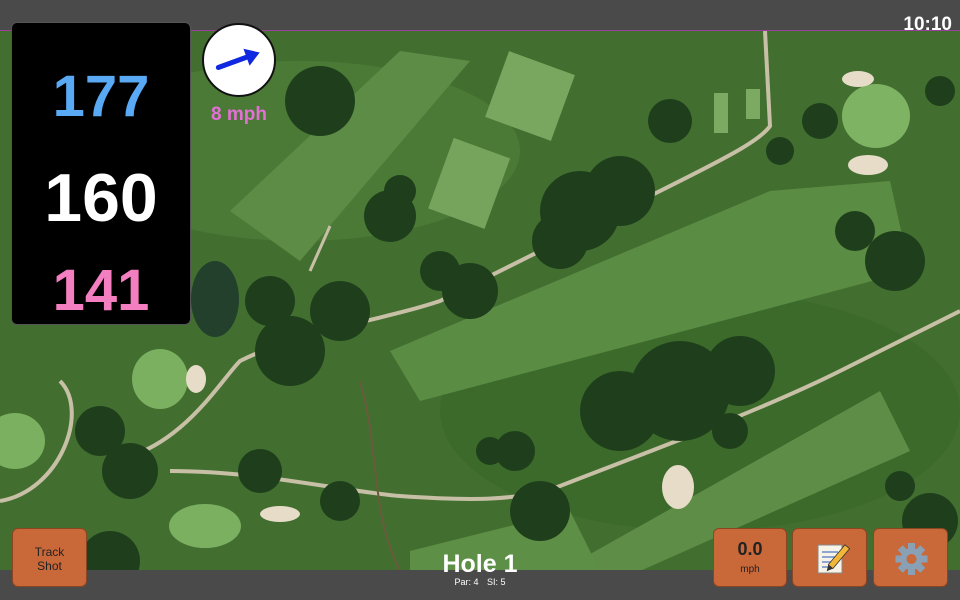  I want to click on par-label: Par: 4, so click(466, 582).